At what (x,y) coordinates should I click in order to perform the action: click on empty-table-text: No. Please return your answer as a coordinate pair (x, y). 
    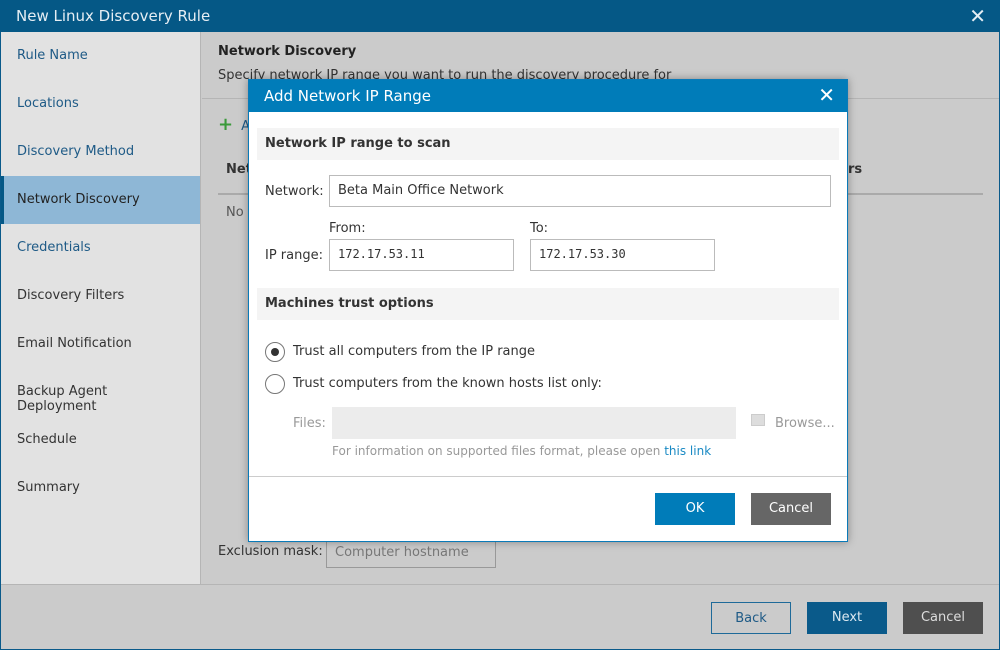
    Looking at the image, I should click on (235, 212).